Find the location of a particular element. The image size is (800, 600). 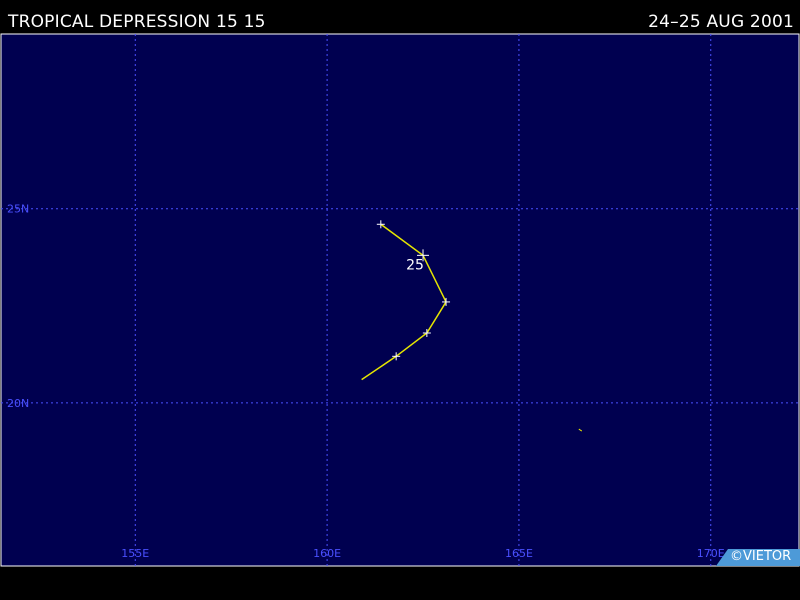

lon-tick-label: 155E is located at coordinates (135, 553).